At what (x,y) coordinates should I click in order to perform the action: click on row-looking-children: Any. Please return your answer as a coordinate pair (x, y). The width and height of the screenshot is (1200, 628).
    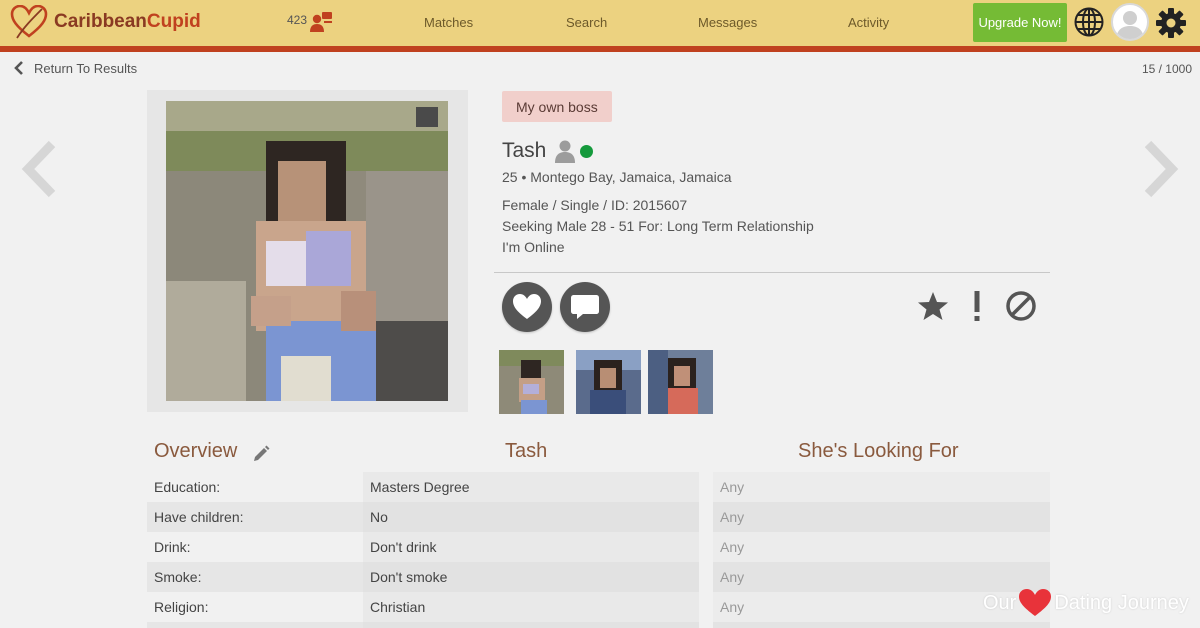
    Looking at the image, I should click on (732, 517).